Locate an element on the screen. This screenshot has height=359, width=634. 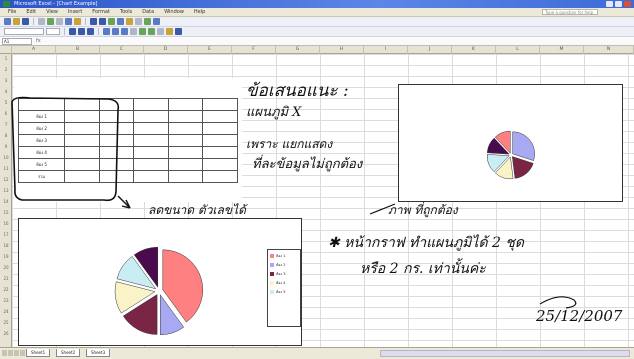
font-name-select is located at coordinates (24, 31).